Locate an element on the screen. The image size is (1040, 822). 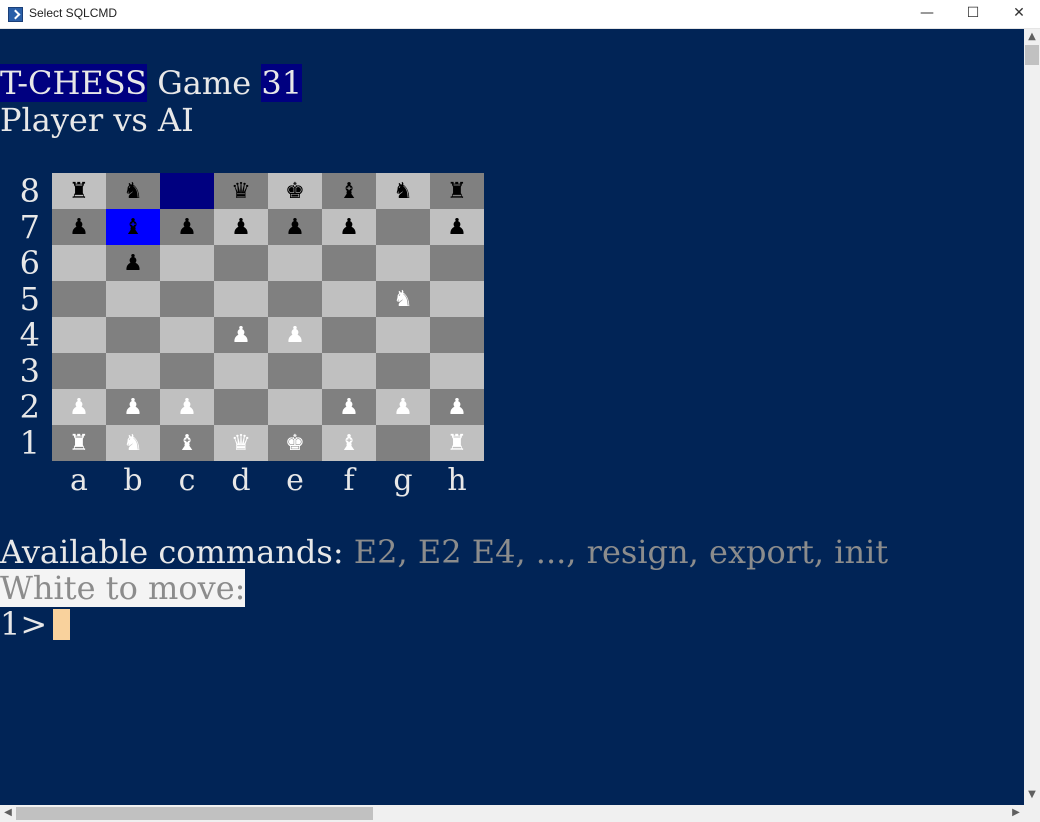
rank-label: 6 is located at coordinates (29, 263).